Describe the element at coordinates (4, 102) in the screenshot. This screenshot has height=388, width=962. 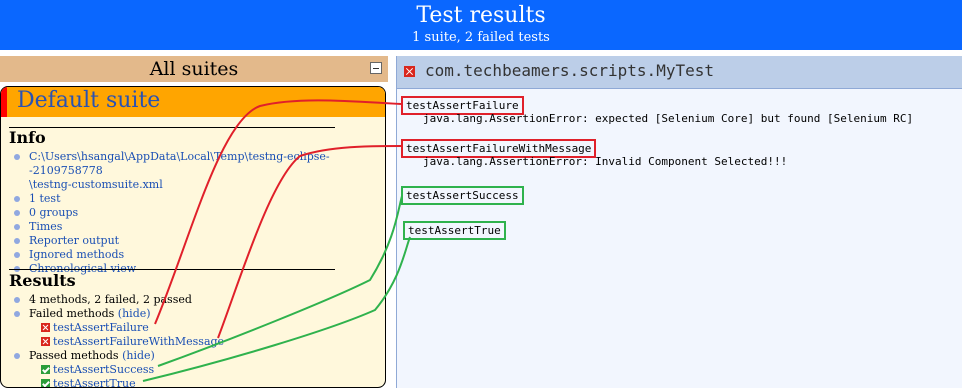
I see `suite-fail-indicator` at that location.